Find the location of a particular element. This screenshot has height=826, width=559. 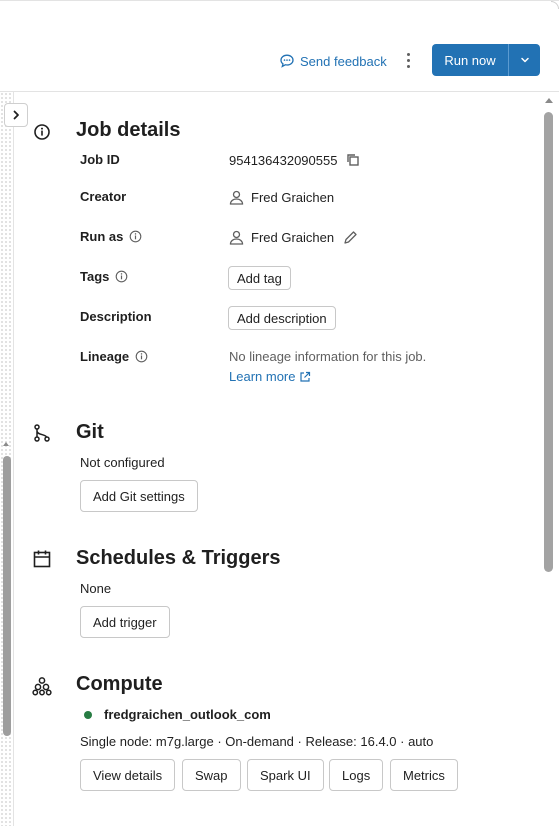

tags-label: Tags is located at coordinates (104, 276).